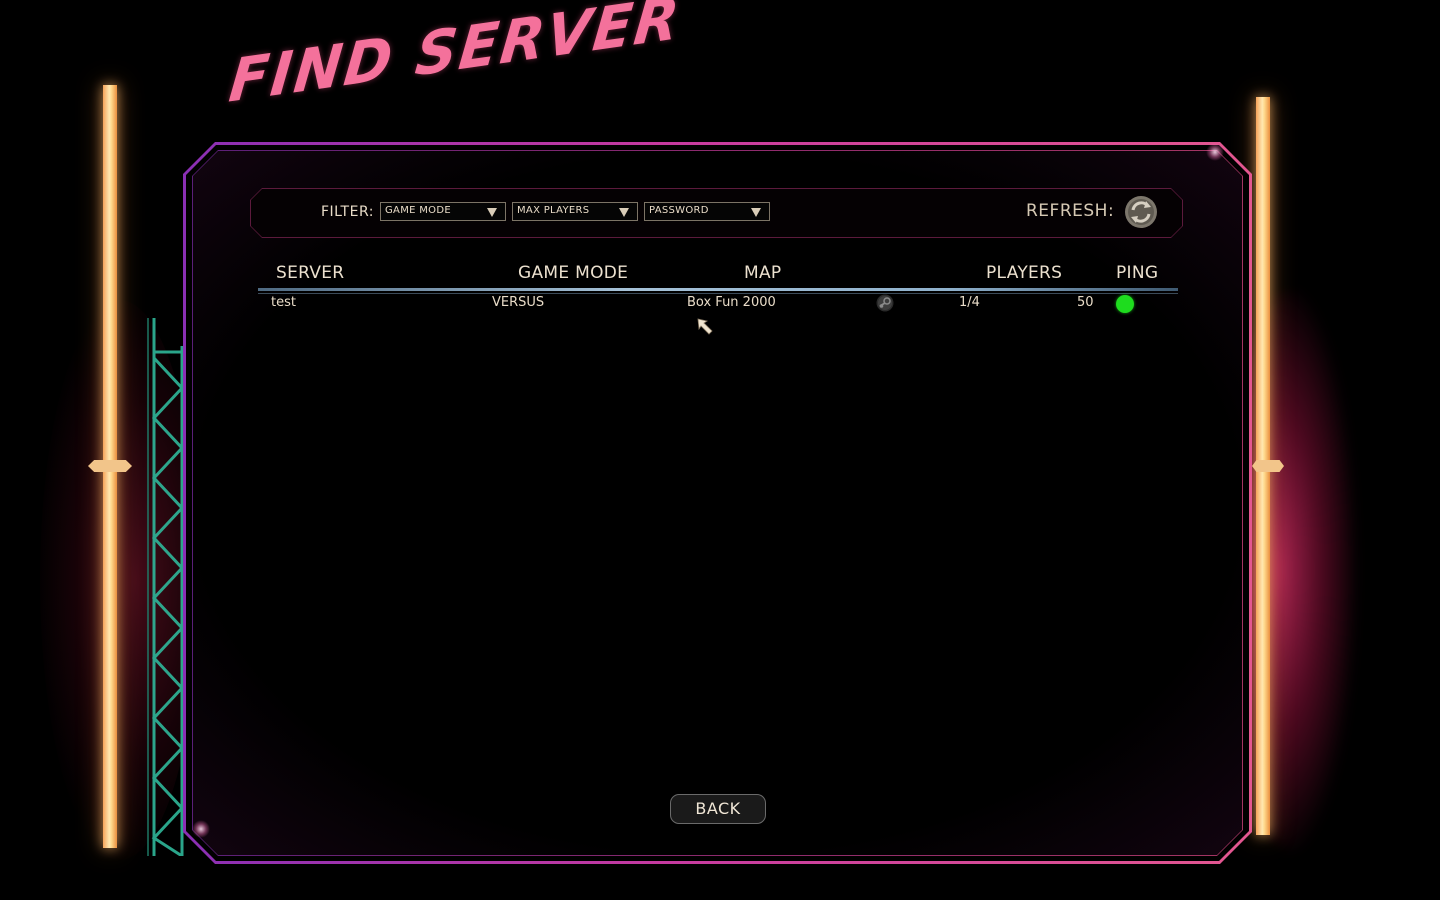 Image resolution: width=1440 pixels, height=900 pixels. What do you see at coordinates (455, 58) in the screenshot?
I see `page-title: FIND SERVER` at bounding box center [455, 58].